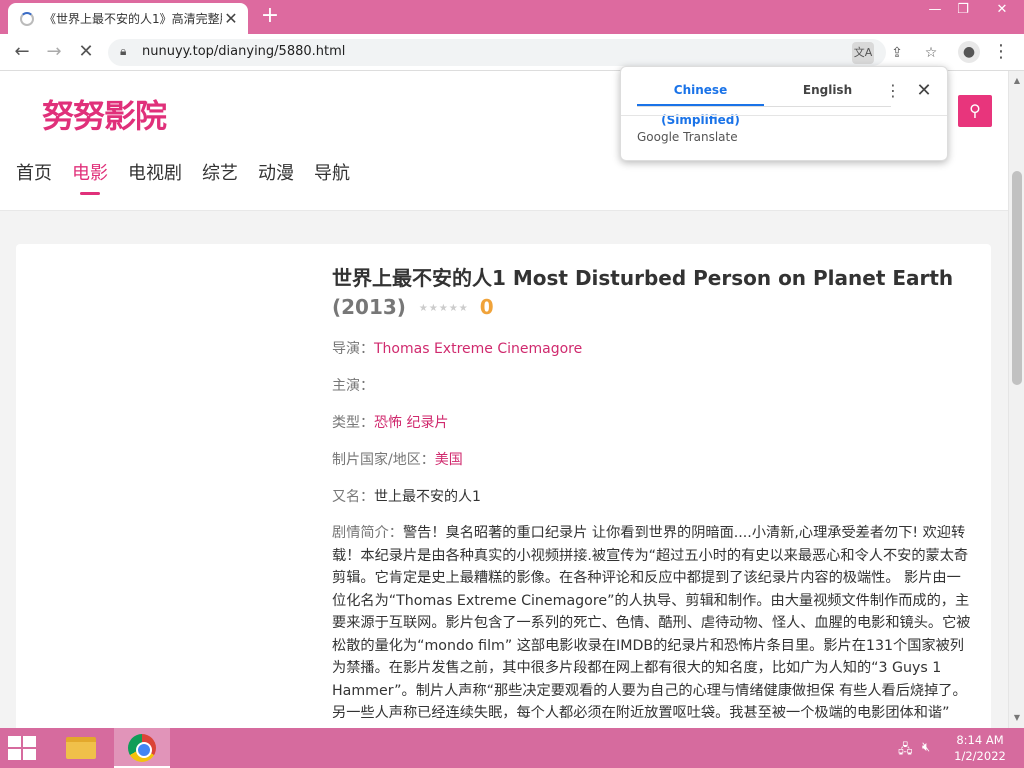 The image size is (1024, 768). What do you see at coordinates (443, 308) in the screenshot?
I see `rating-stars-icon: ★★★★★` at bounding box center [443, 308].